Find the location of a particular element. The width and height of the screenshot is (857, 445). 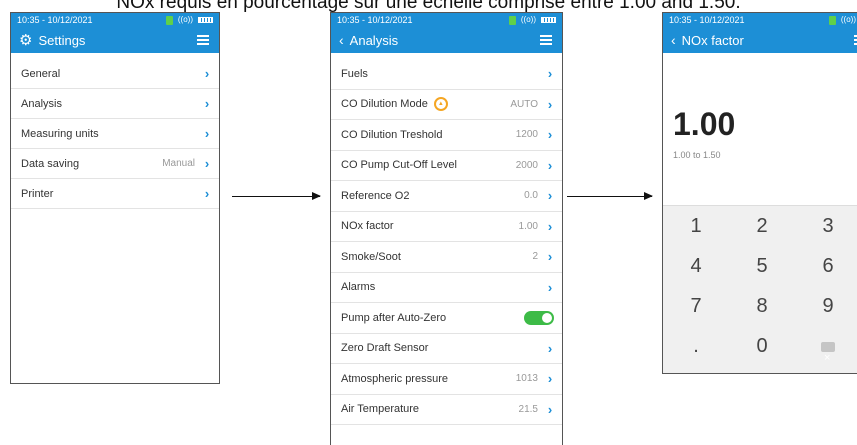

title-bar: ‹ NOx factor is located at coordinates (760, 40).